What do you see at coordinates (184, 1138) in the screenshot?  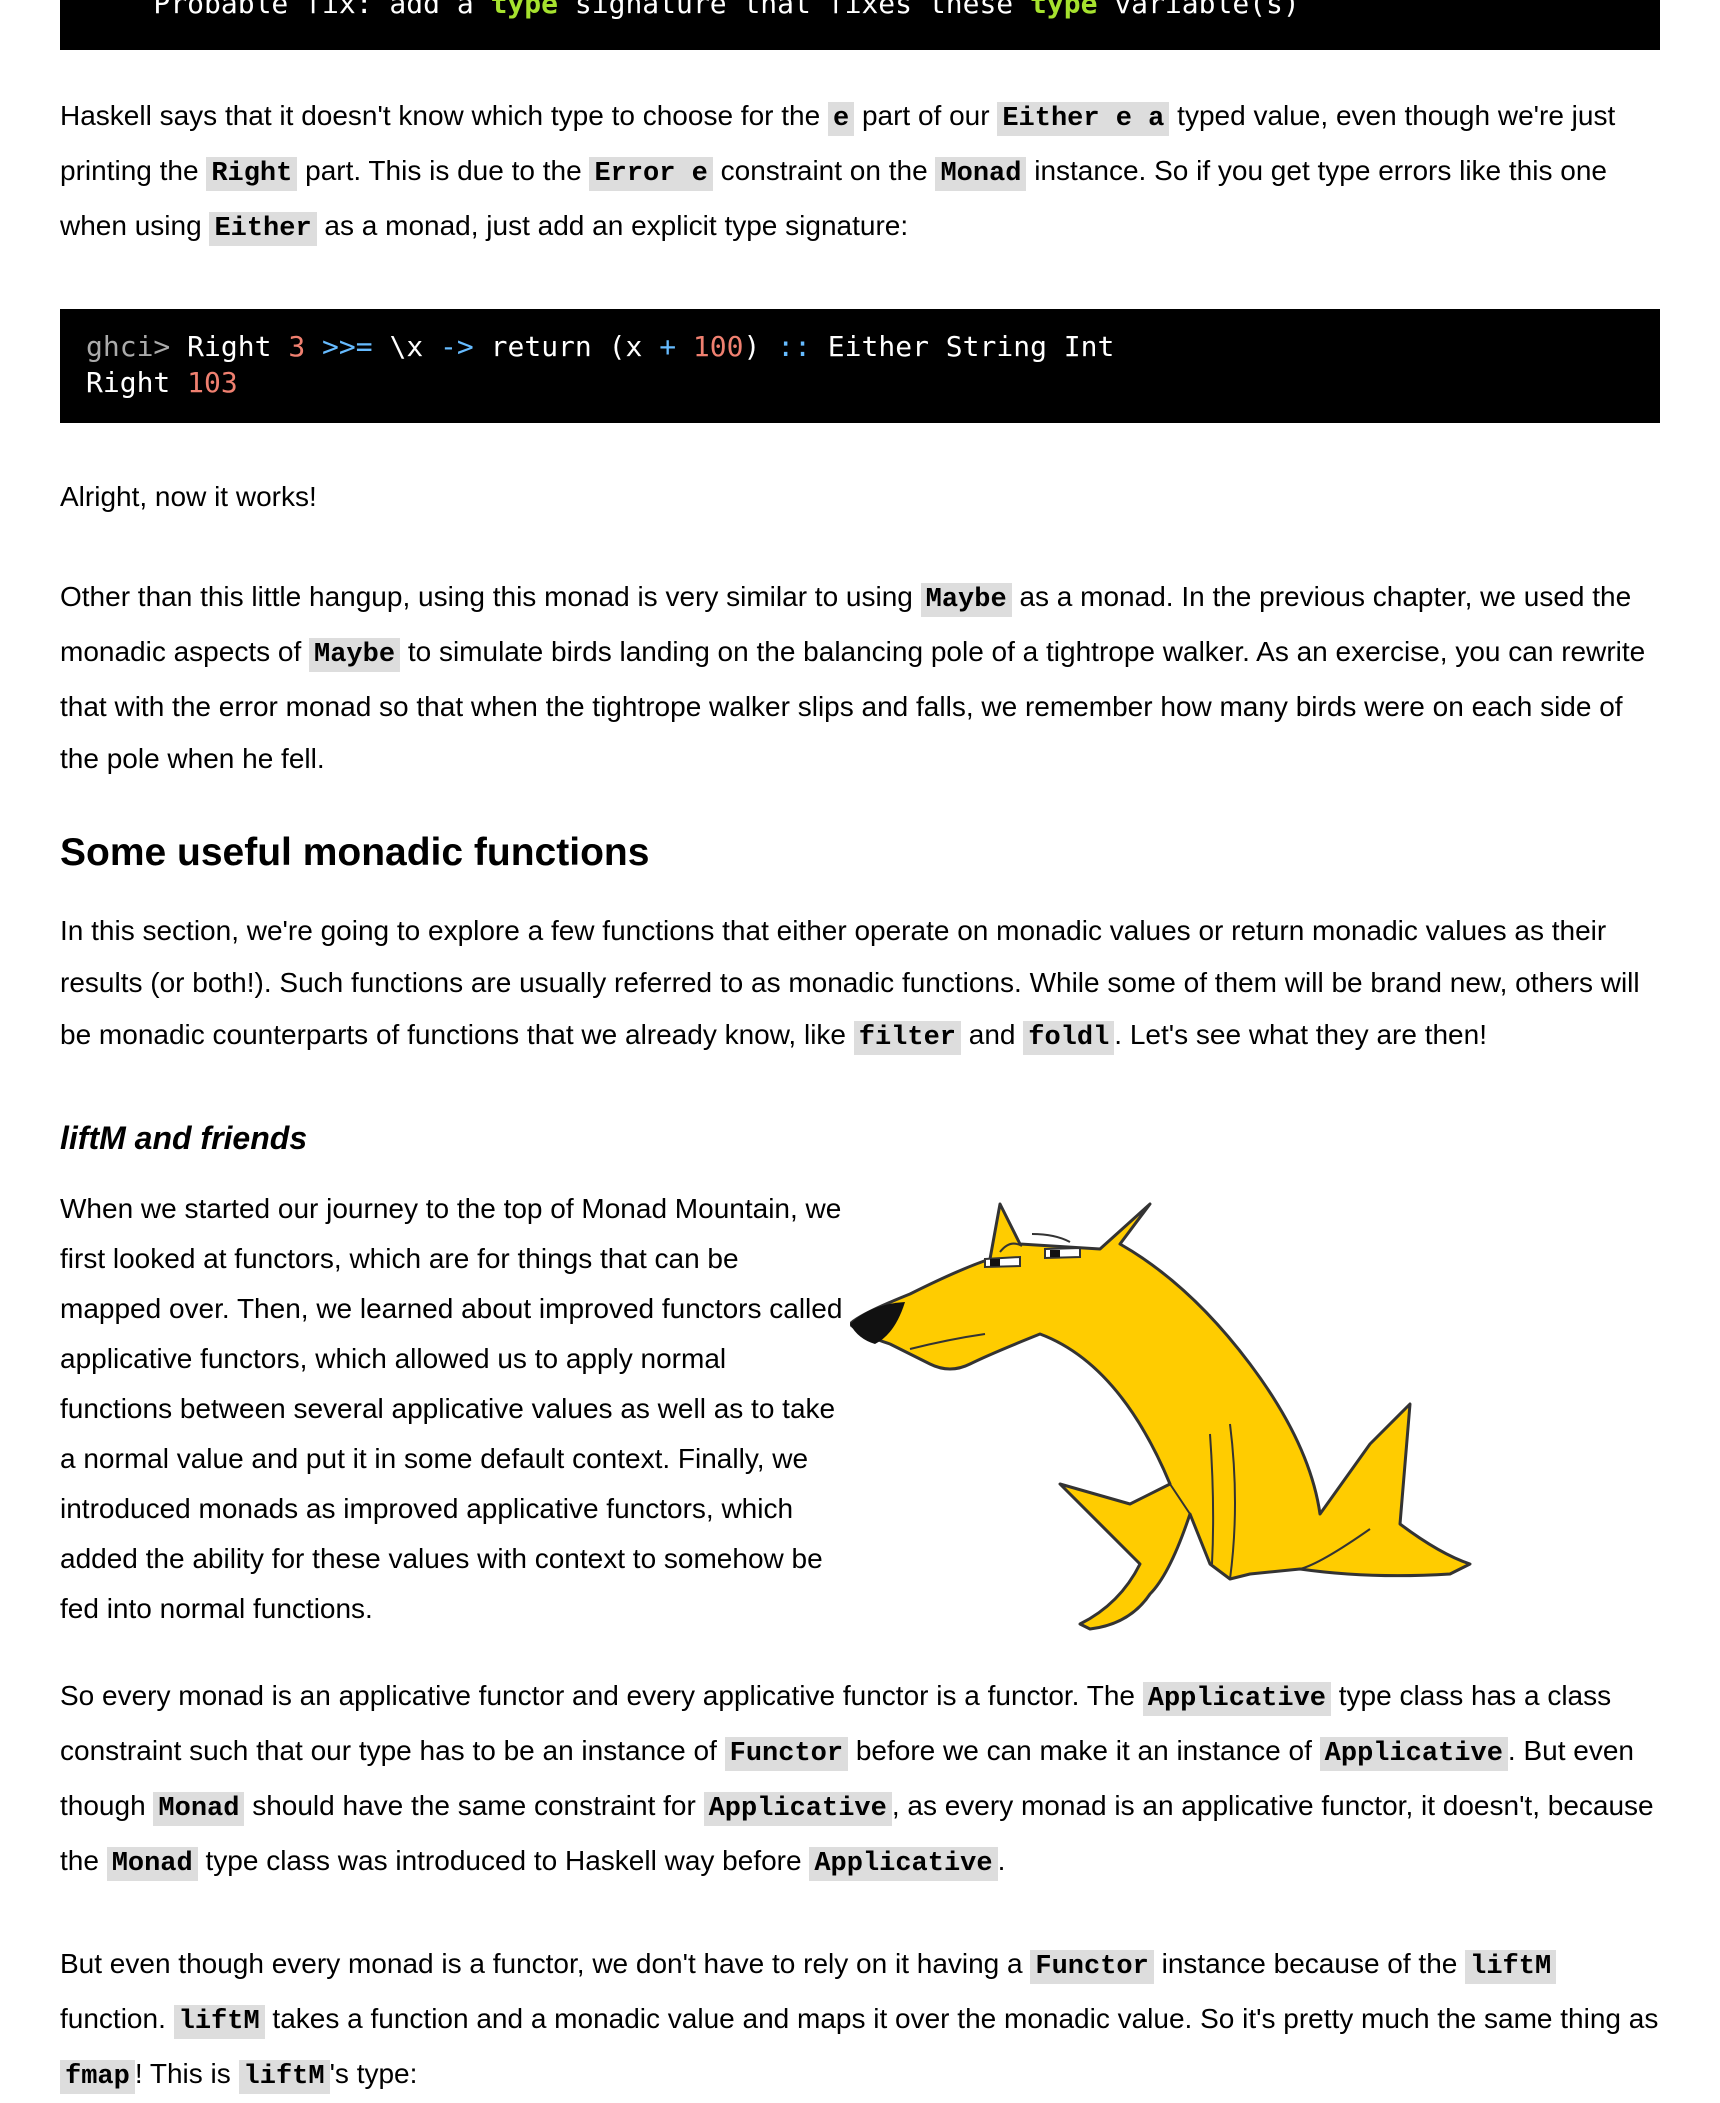 I see `subsection-heading: liftM and friends` at bounding box center [184, 1138].